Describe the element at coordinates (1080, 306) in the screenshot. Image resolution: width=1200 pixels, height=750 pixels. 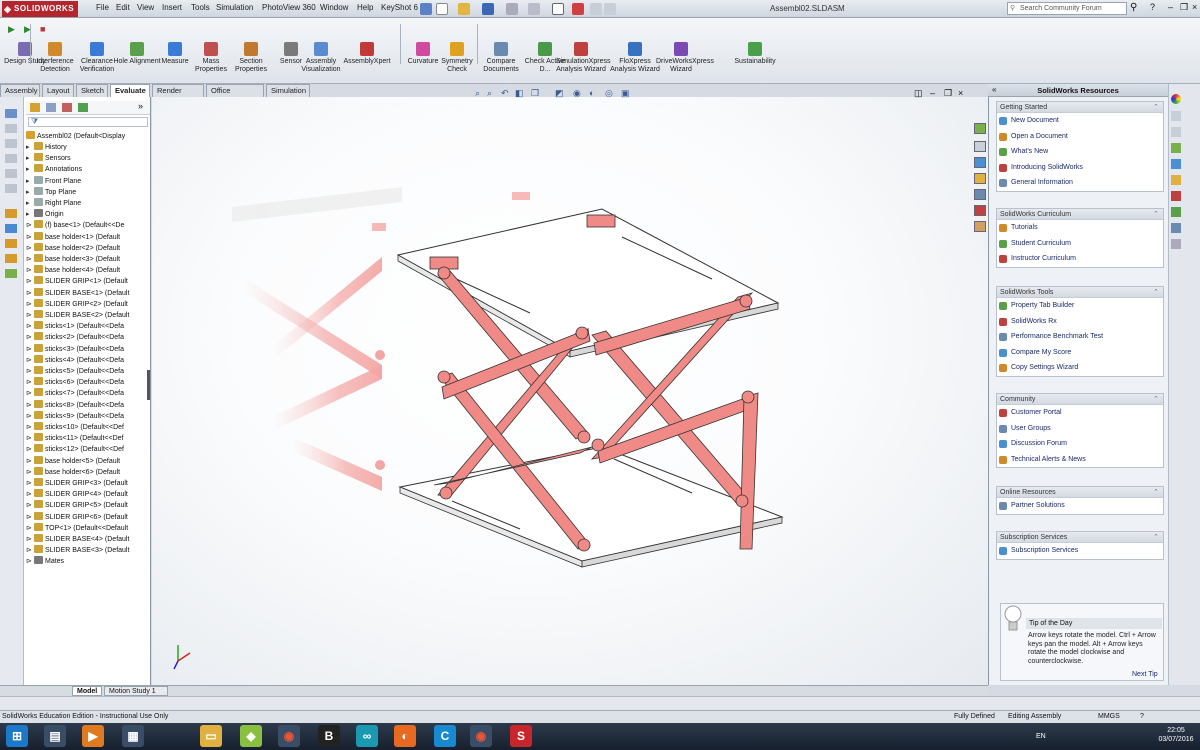
I see `resource-link: Property Tab Builder` at that location.